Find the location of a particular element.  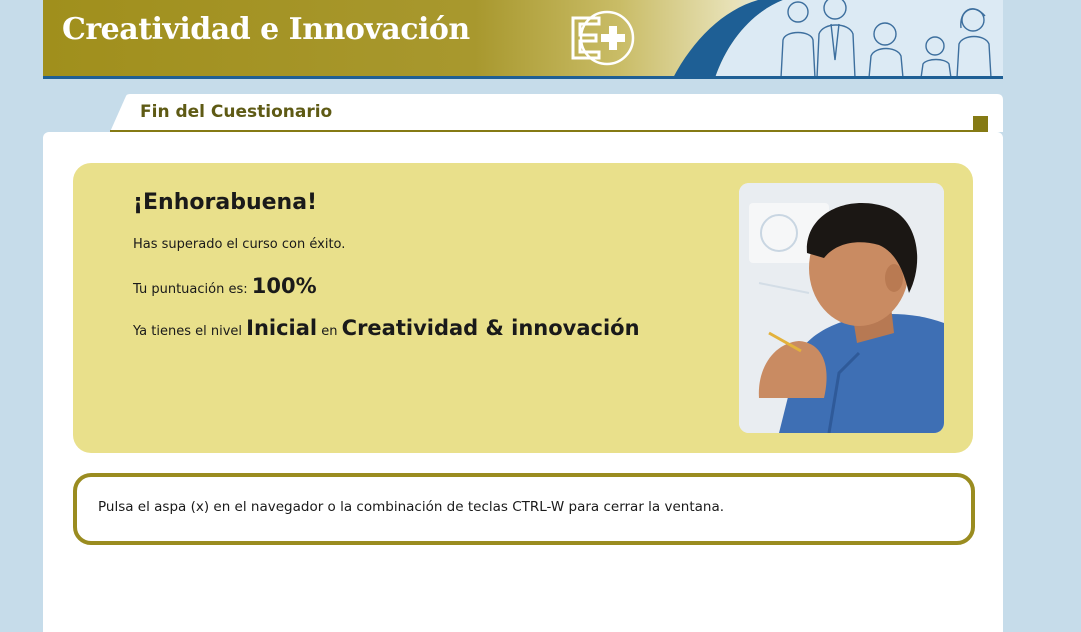

level-prefix: Ya tienes el nivel is located at coordinates (187, 331).